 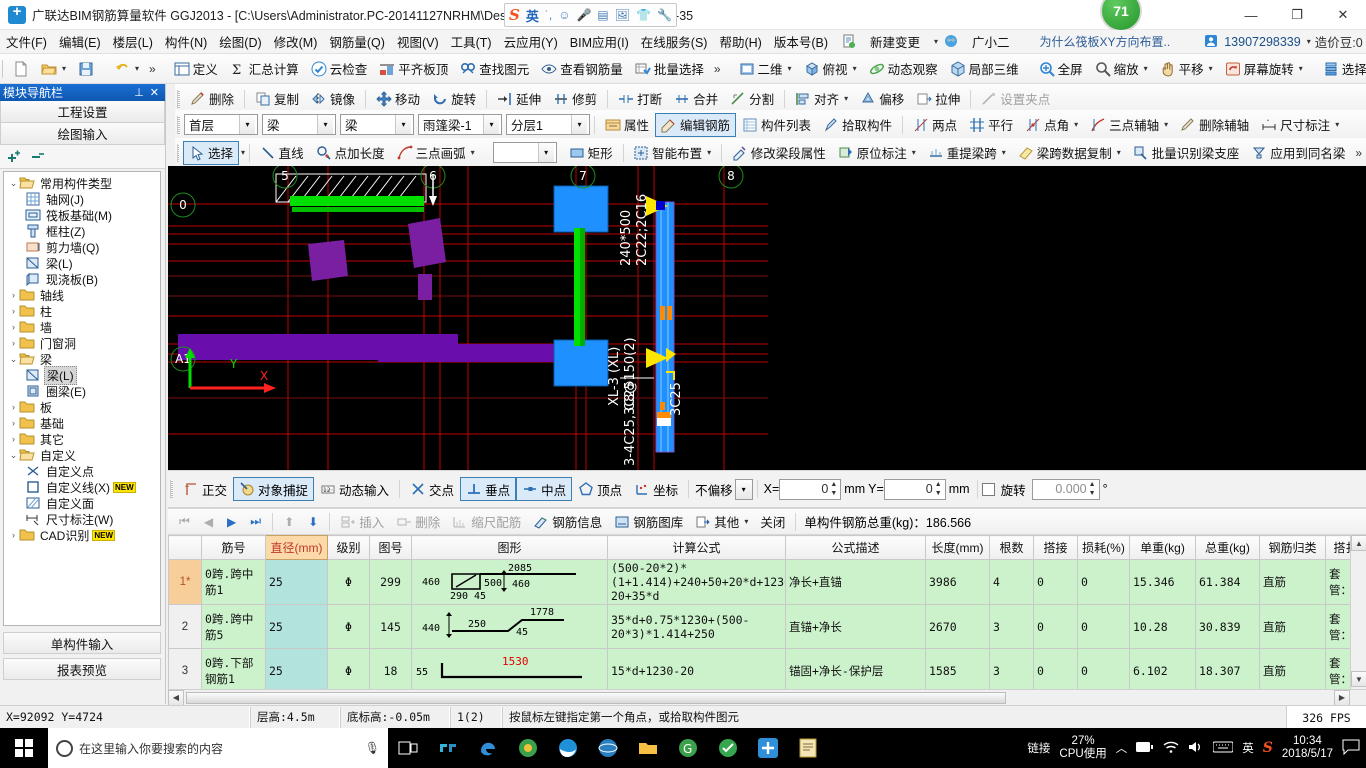 I want to click on cell-rownum: 2, so click(x=185, y=626).